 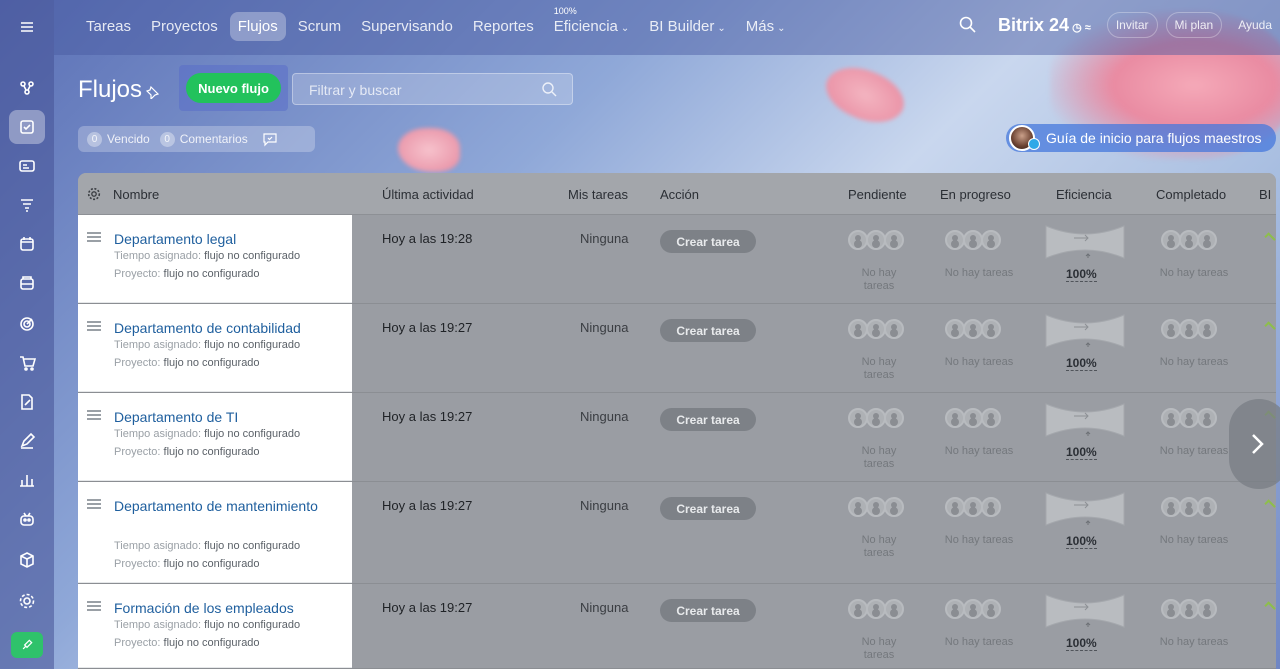 What do you see at coordinates (1265, 194) in the screenshot?
I see `column-header-bi: BI` at bounding box center [1265, 194].